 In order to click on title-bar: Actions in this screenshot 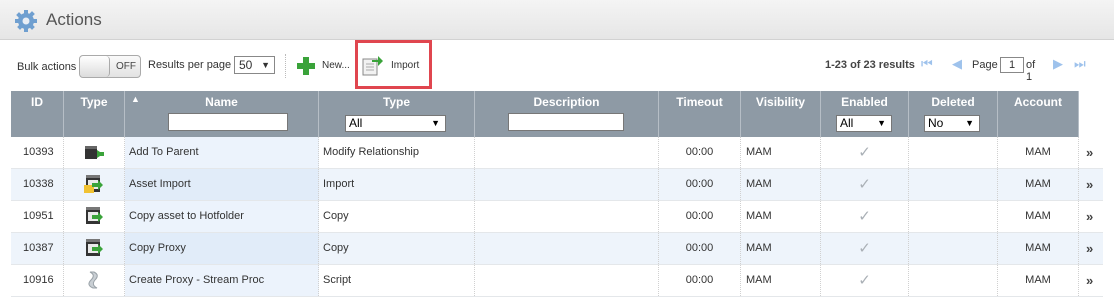, I will do `click(557, 20)`.